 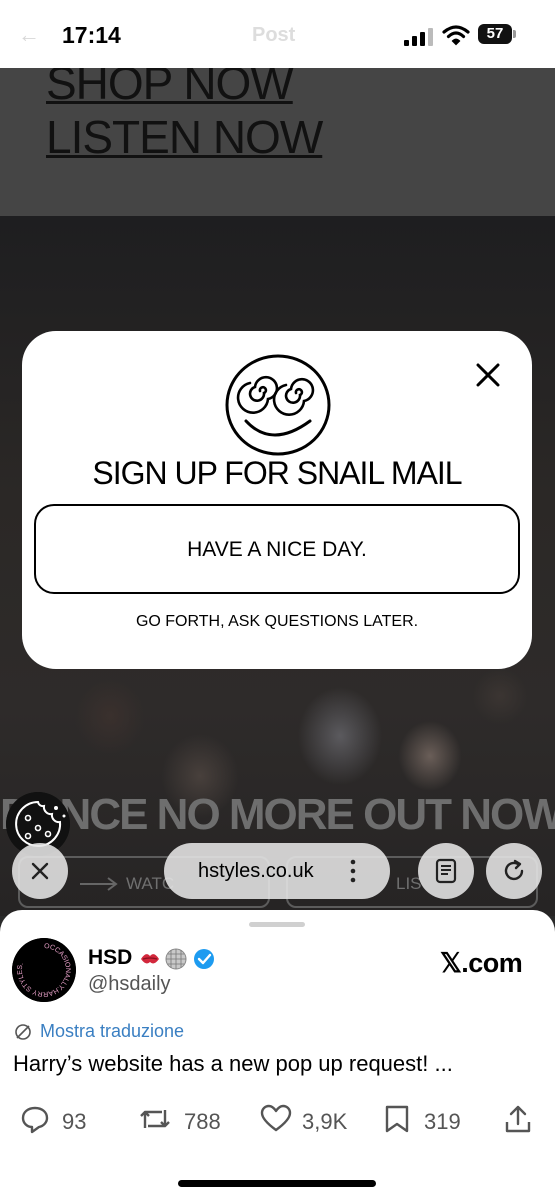 I want to click on shop-now-link: SHOP NOW, so click(x=170, y=87).